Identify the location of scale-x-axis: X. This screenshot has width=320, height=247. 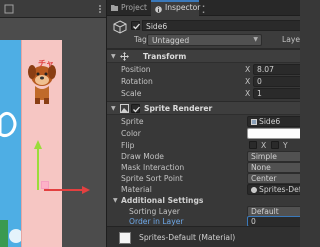
(247, 93).